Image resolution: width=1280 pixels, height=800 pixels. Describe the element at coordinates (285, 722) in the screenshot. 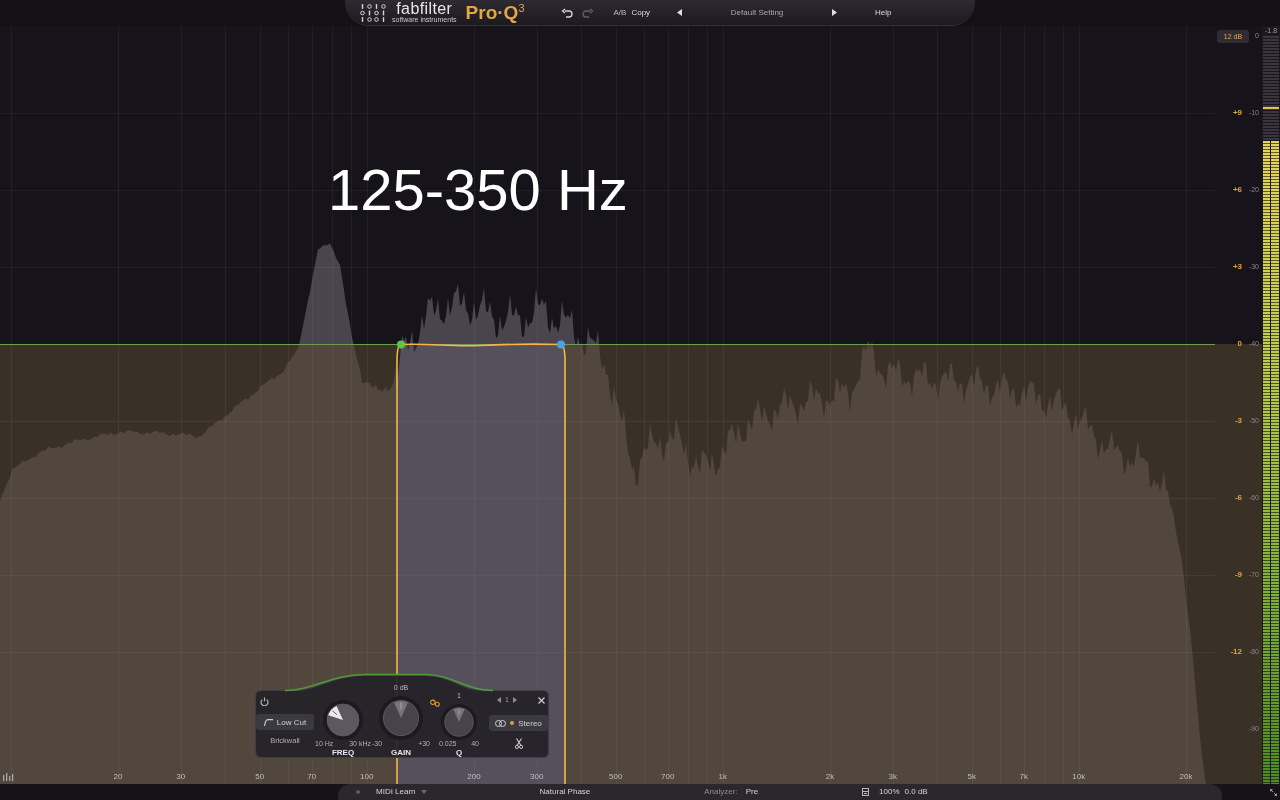

I see `filter-type-button: Low Cut` at that location.